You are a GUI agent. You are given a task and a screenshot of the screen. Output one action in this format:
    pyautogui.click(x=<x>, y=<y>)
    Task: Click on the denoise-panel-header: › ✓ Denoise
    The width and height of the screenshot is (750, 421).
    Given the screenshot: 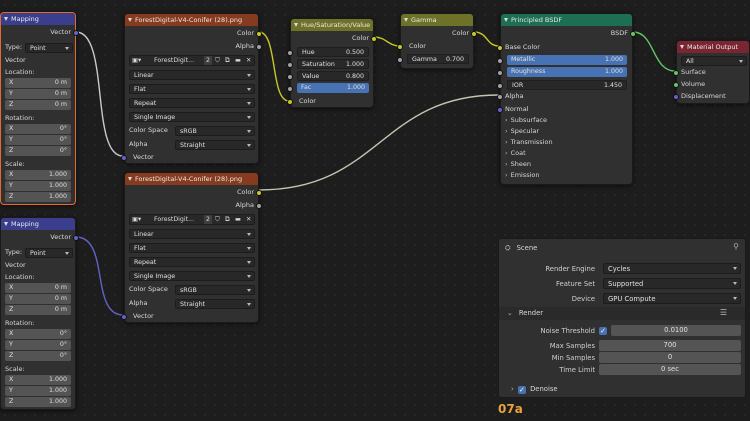 What is the action you would take?
    pyautogui.click(x=534, y=389)
    